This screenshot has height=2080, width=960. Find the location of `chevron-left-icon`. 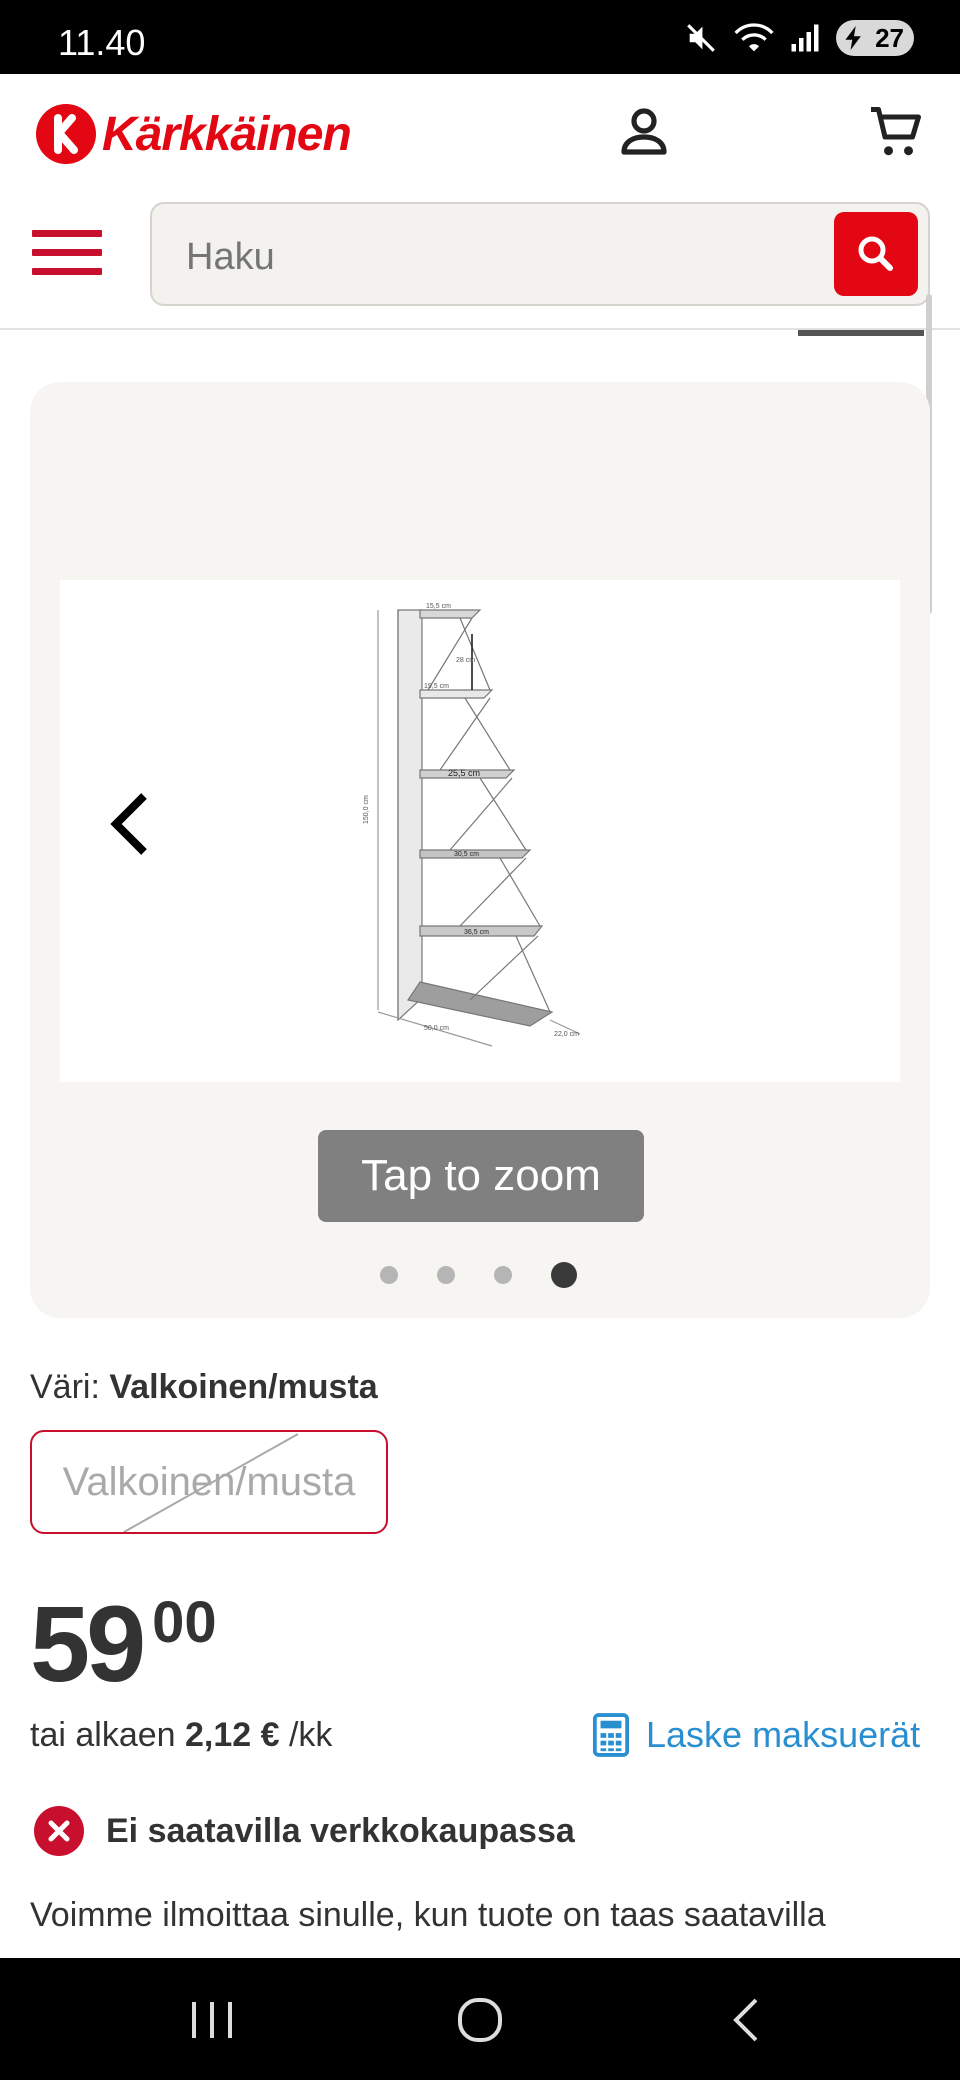

chevron-left-icon is located at coordinates (128, 824).